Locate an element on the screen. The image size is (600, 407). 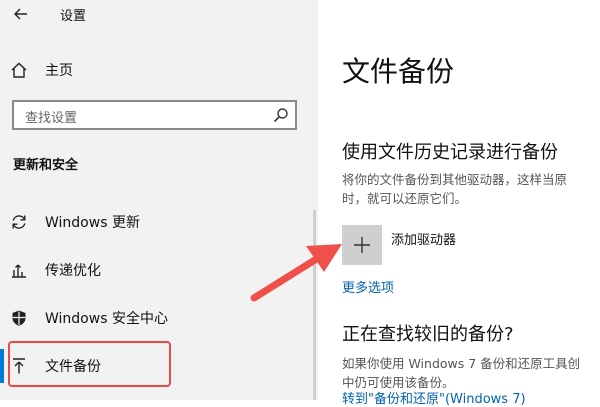
sync-icon is located at coordinates (19, 222).